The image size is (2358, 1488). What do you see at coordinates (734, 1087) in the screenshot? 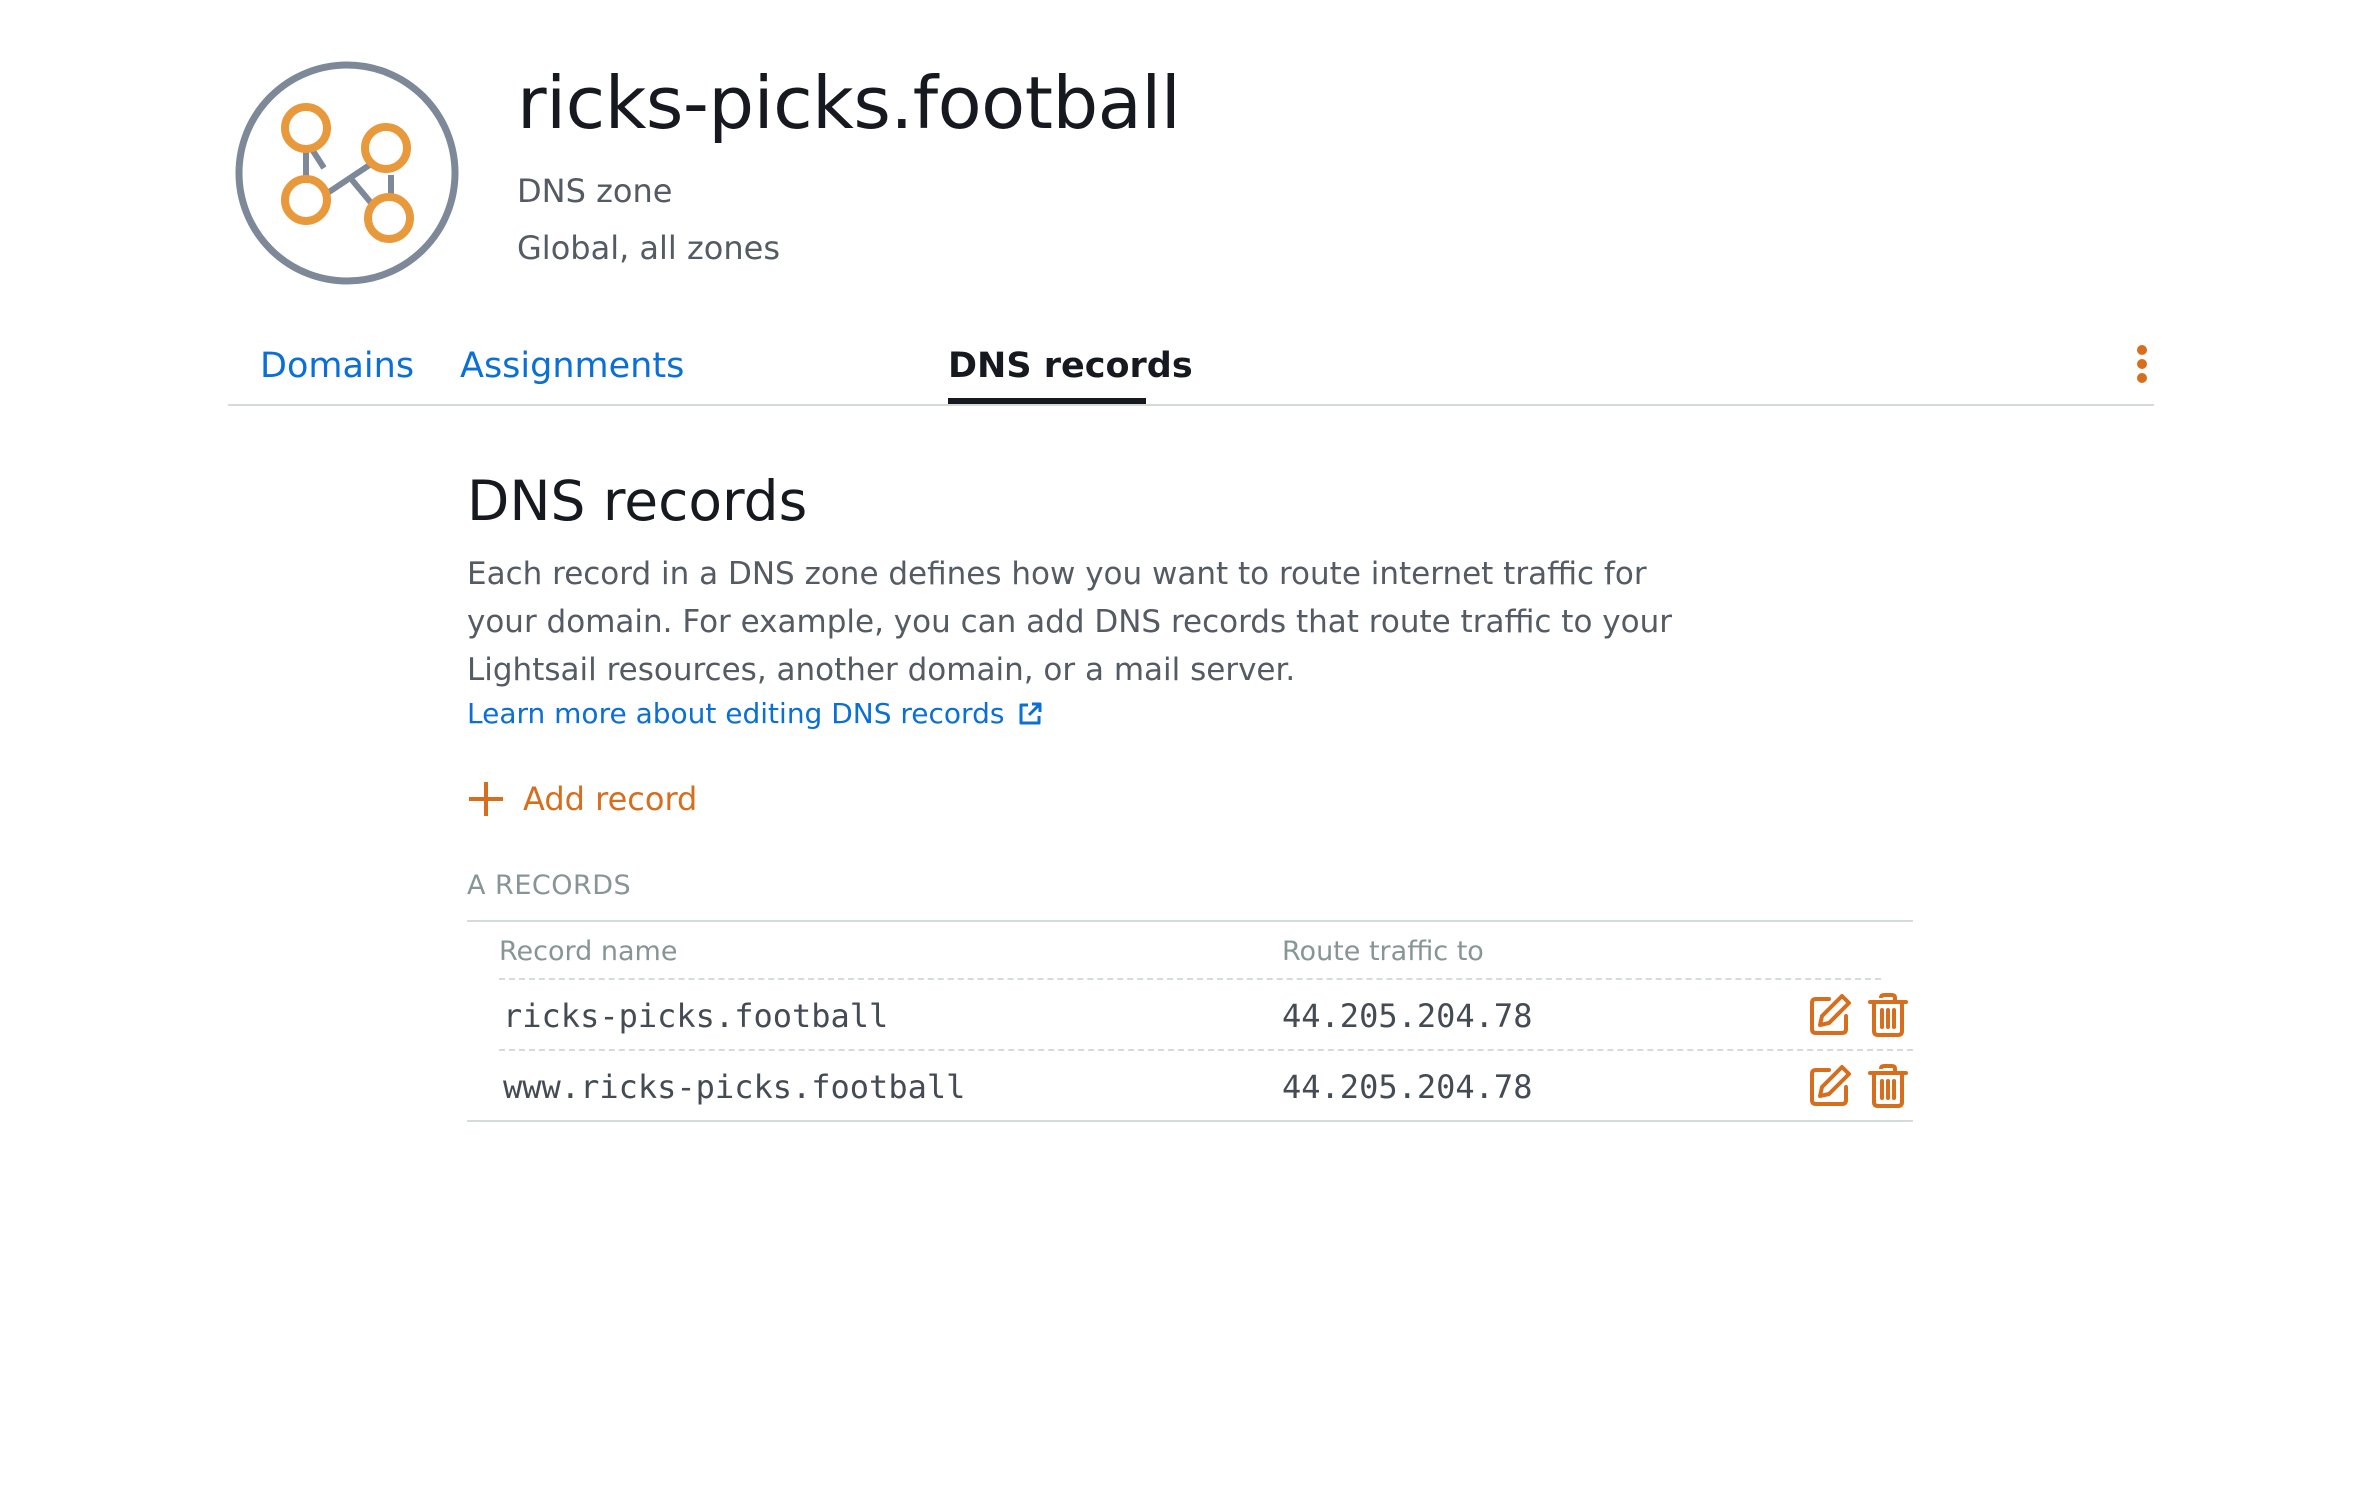
I see `record-name-cell: www.ricks-picks.football` at bounding box center [734, 1087].